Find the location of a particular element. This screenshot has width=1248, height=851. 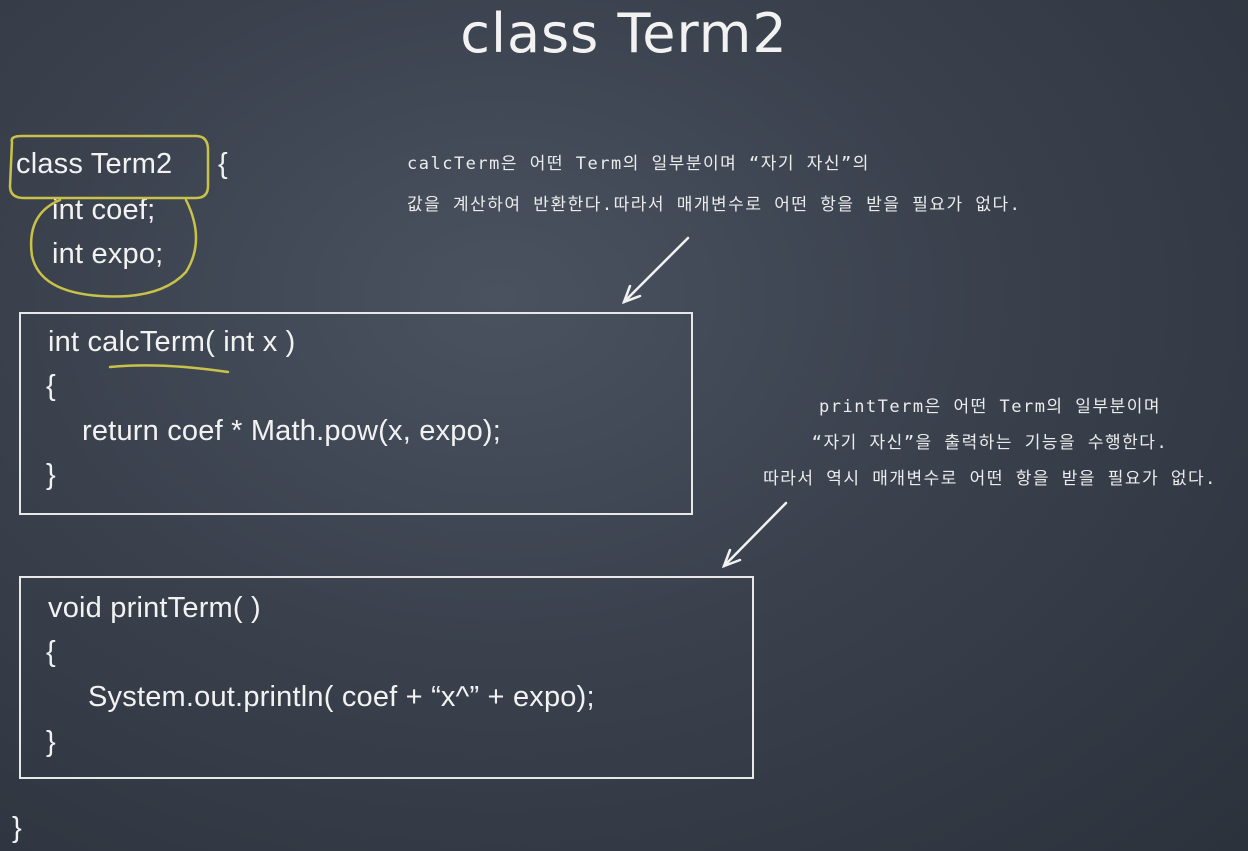

arrow-calc-term is located at coordinates (655, 270).